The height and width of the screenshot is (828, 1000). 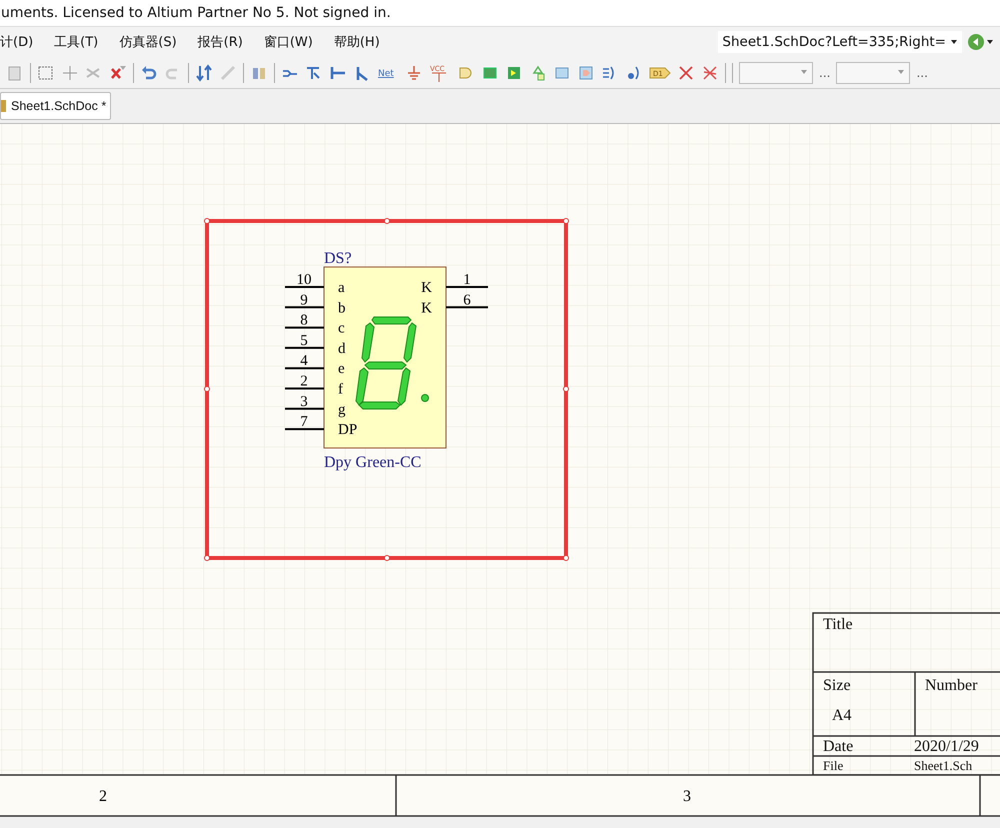 I want to click on menu-item: 仿真器(S), so click(x=148, y=42).